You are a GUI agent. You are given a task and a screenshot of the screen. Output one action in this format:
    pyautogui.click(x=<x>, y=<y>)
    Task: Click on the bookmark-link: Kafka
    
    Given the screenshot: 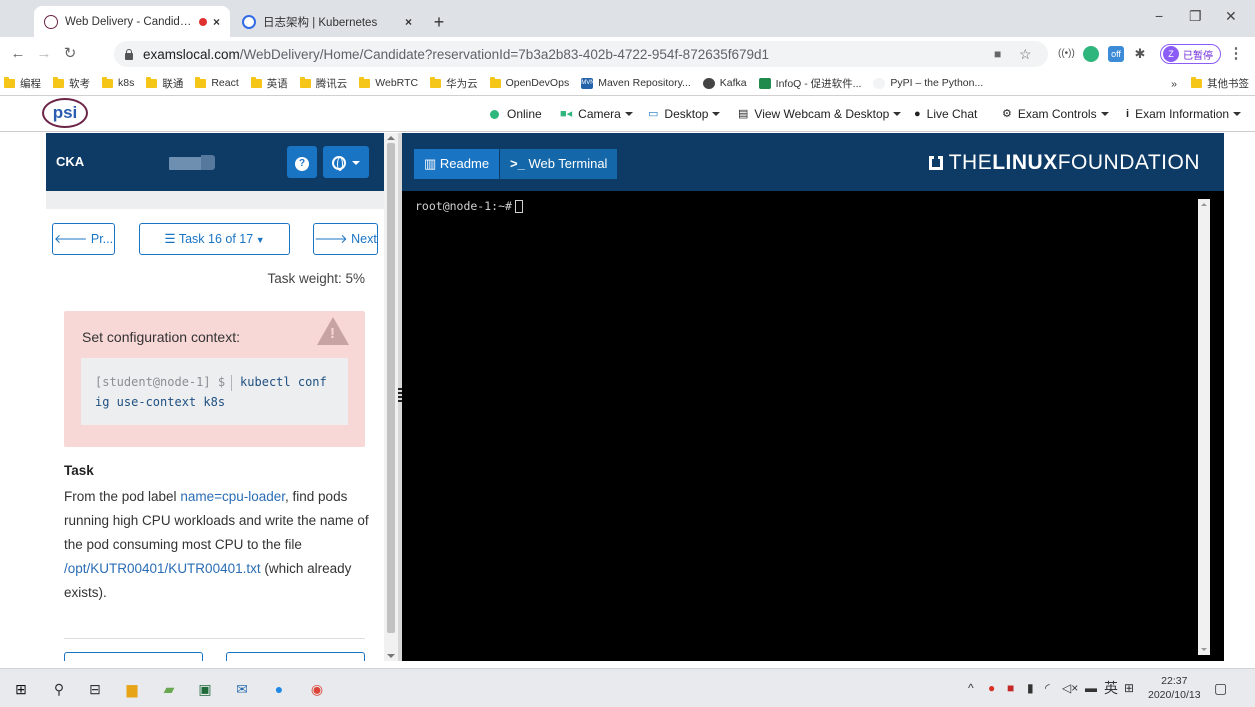 What is the action you would take?
    pyautogui.click(x=724, y=83)
    